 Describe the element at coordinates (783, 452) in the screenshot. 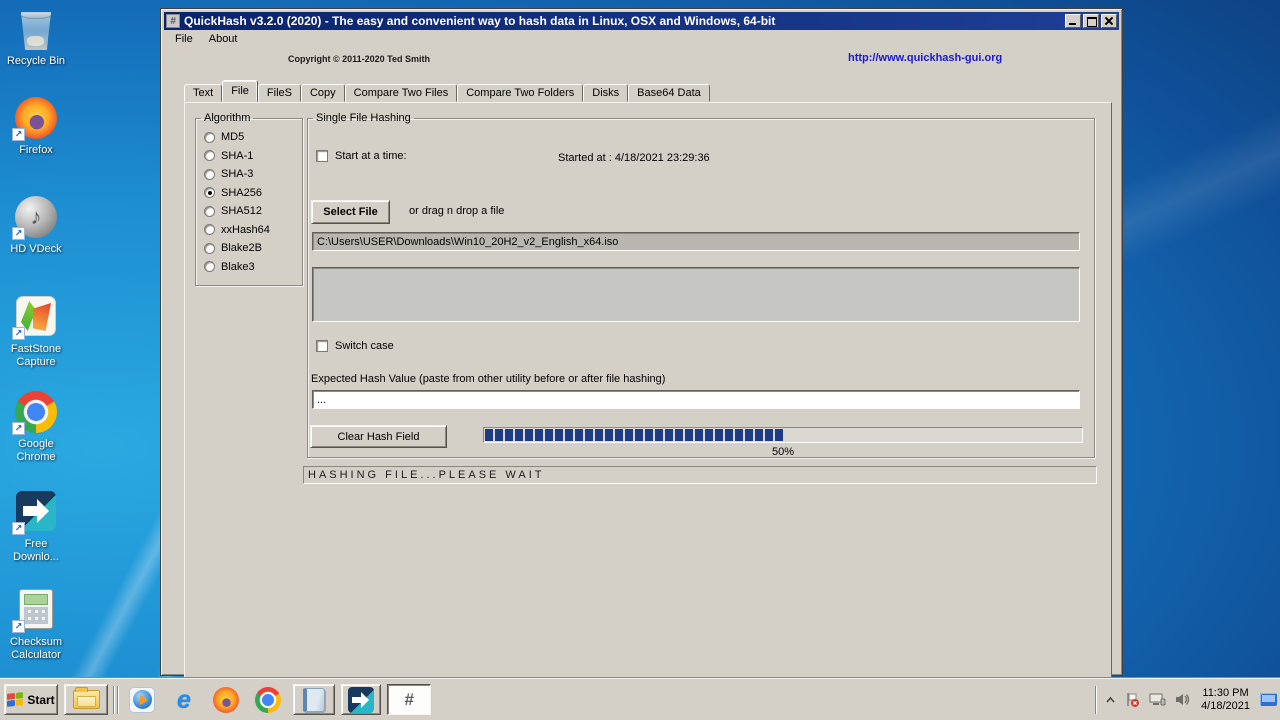

I see `progress-percent-label: 50%` at that location.